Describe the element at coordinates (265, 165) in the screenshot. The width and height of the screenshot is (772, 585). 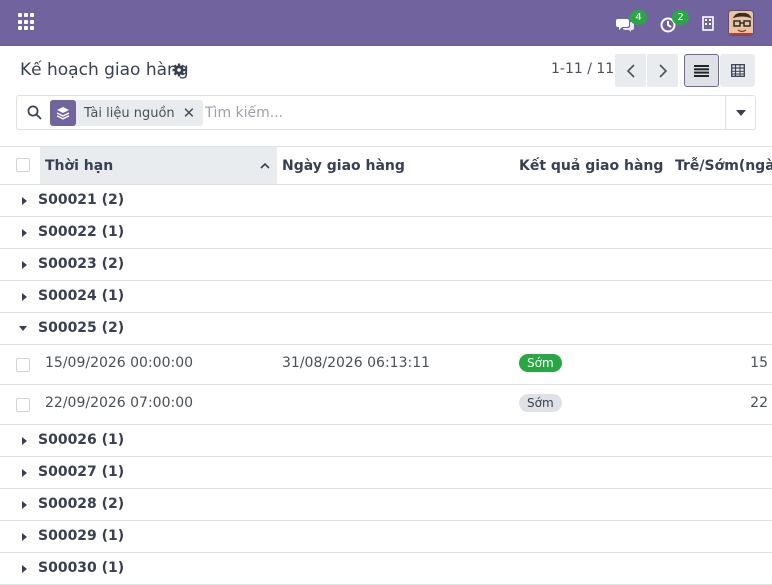
I see `sort-ascending-icon` at that location.